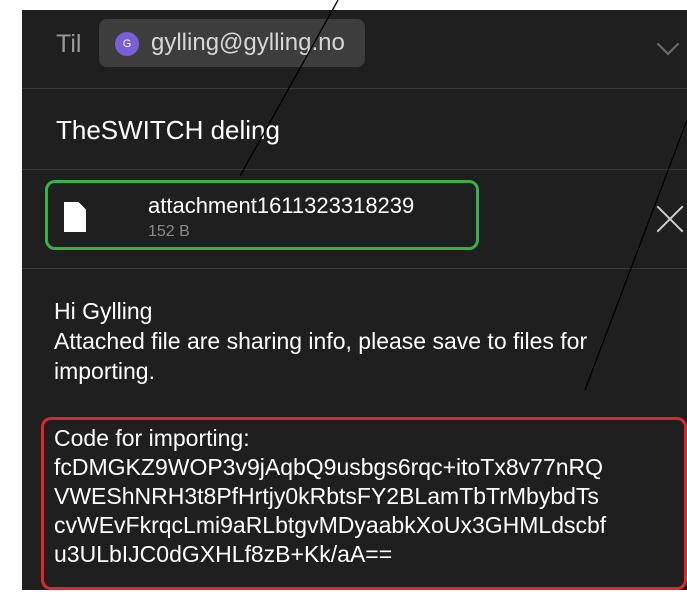 The width and height of the screenshot is (687, 598). Describe the element at coordinates (127, 44) in the screenshot. I see `avatar: G` at that location.